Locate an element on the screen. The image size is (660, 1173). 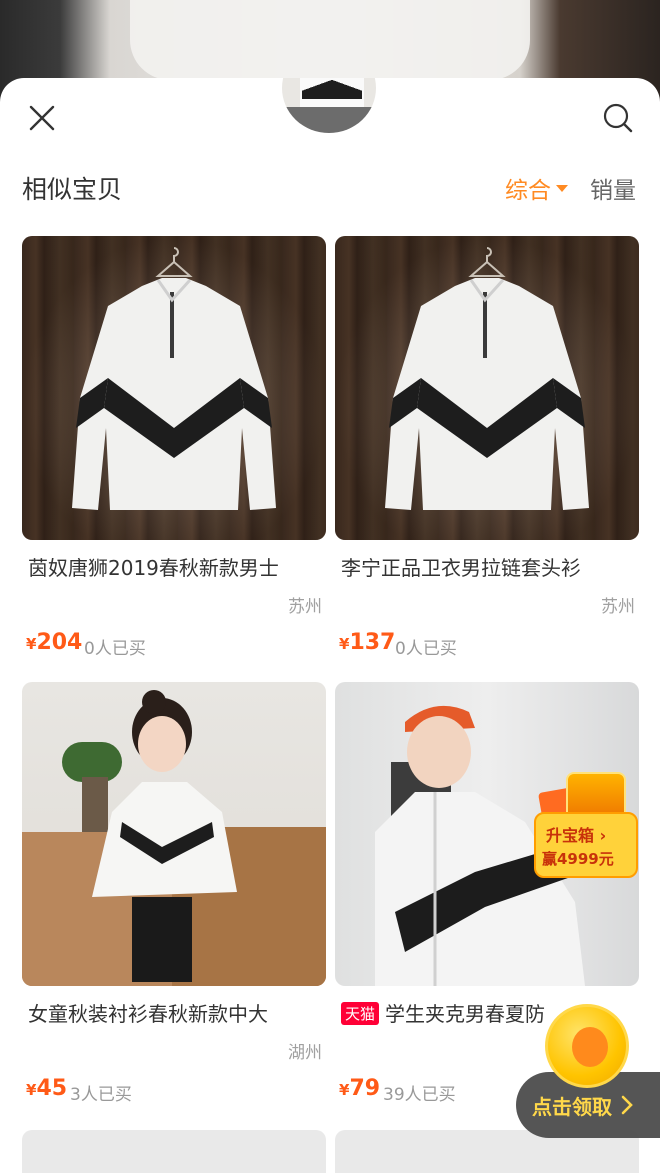
coin-mascot-icon is located at coordinates (587, 1046).